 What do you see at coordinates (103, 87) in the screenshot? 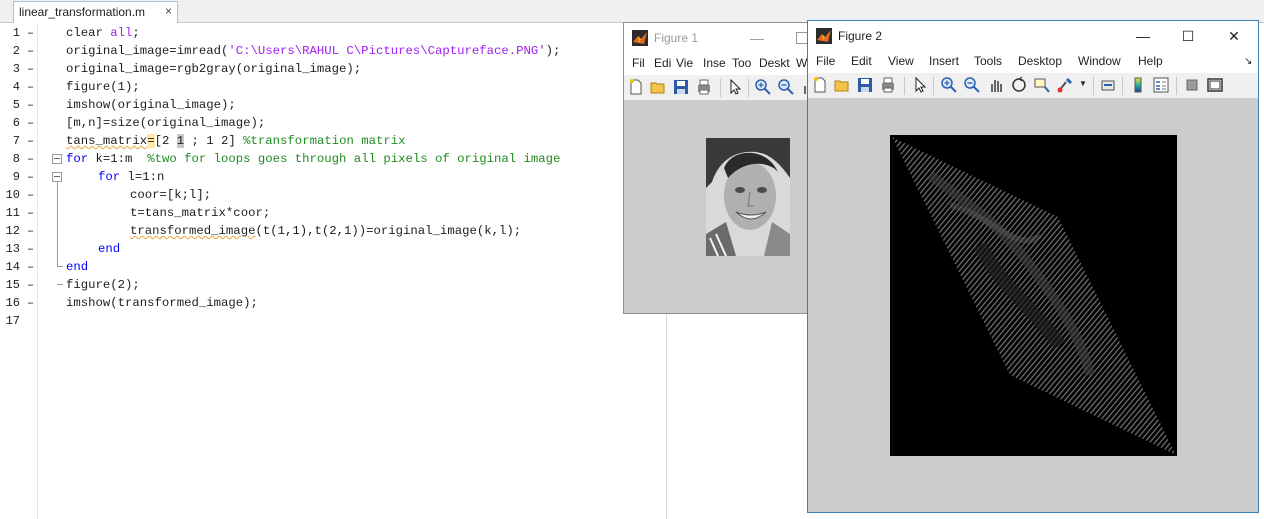
I see `code-line-4: figure(1);` at bounding box center [103, 87].